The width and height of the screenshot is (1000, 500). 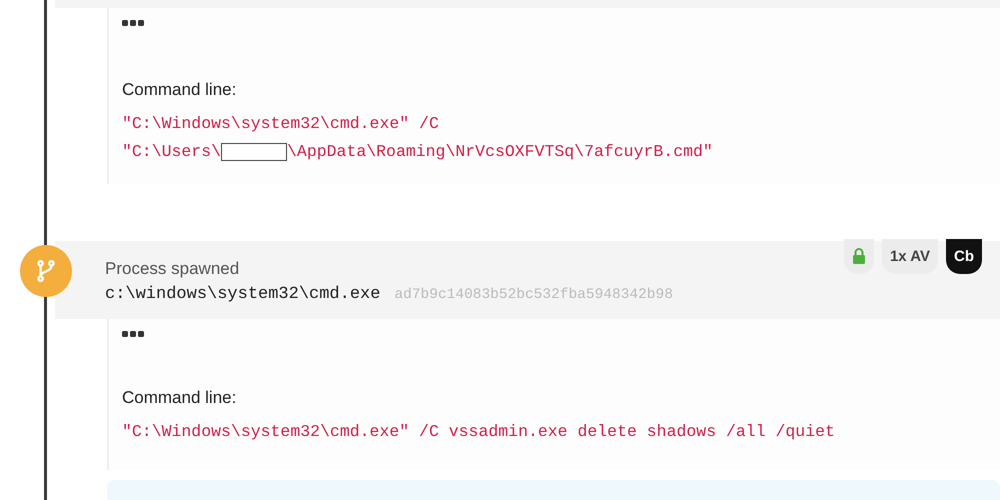 I want to click on event-title: Process spawned, so click(x=172, y=268).